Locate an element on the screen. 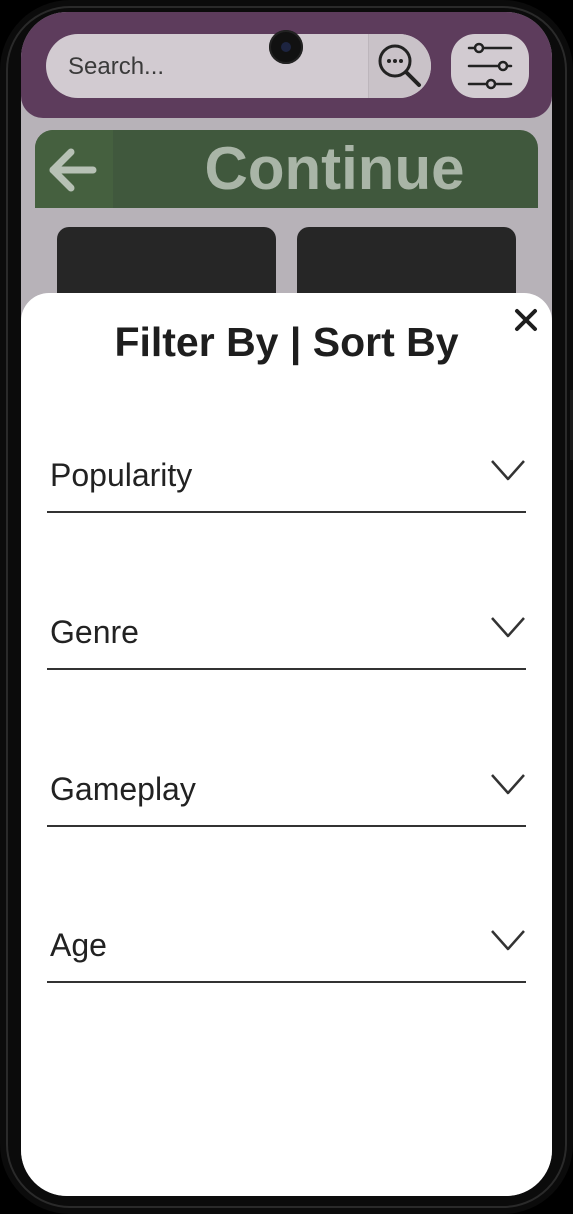 The height and width of the screenshot is (1214, 573). filter-option-age: Age is located at coordinates (286, 955).